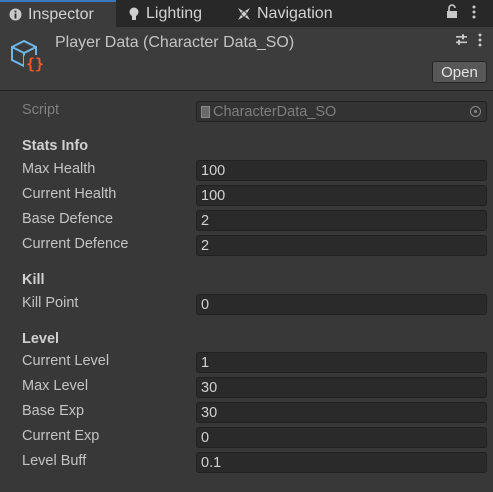 The image size is (493, 492). Describe the element at coordinates (41, 339) in the screenshot. I see `section-heading-level: Level` at that location.